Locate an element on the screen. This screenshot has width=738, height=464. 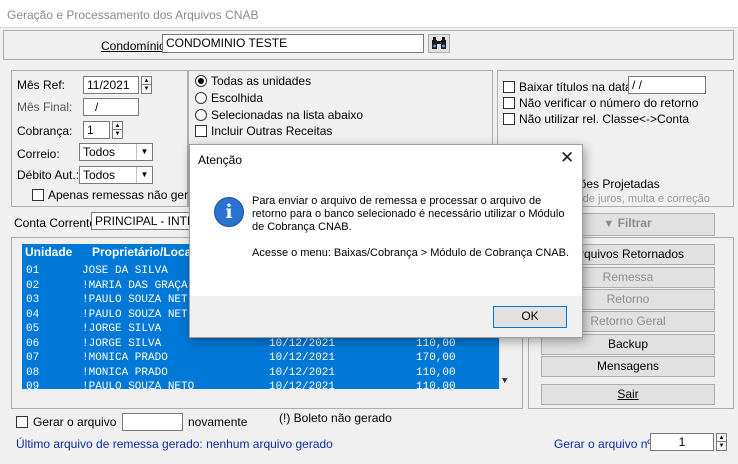
condominio-field: CONDOMINIO TESTE is located at coordinates (293, 43).